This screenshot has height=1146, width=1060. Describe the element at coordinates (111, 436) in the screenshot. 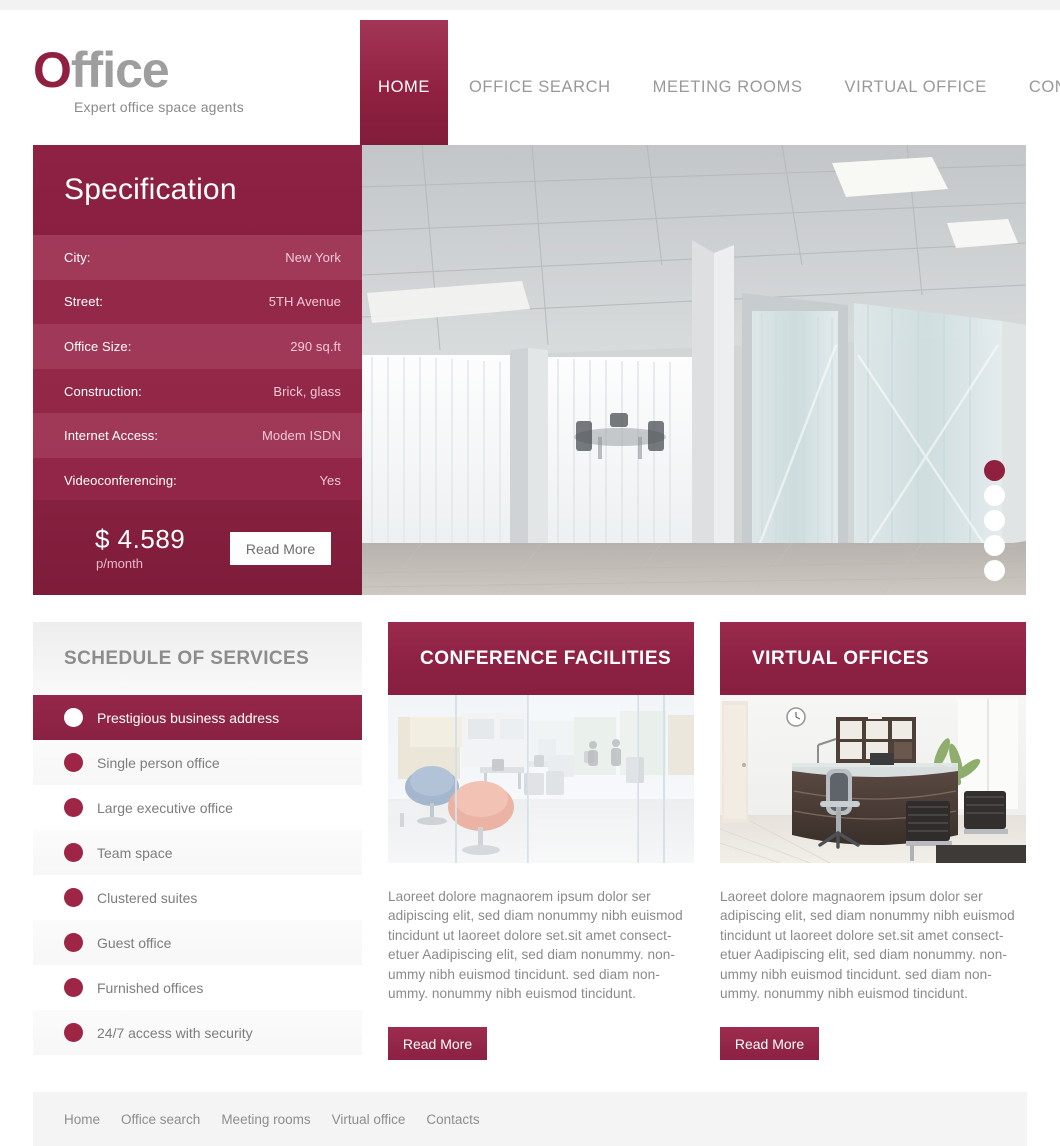

I see `specification-key: Internet Access:` at that location.